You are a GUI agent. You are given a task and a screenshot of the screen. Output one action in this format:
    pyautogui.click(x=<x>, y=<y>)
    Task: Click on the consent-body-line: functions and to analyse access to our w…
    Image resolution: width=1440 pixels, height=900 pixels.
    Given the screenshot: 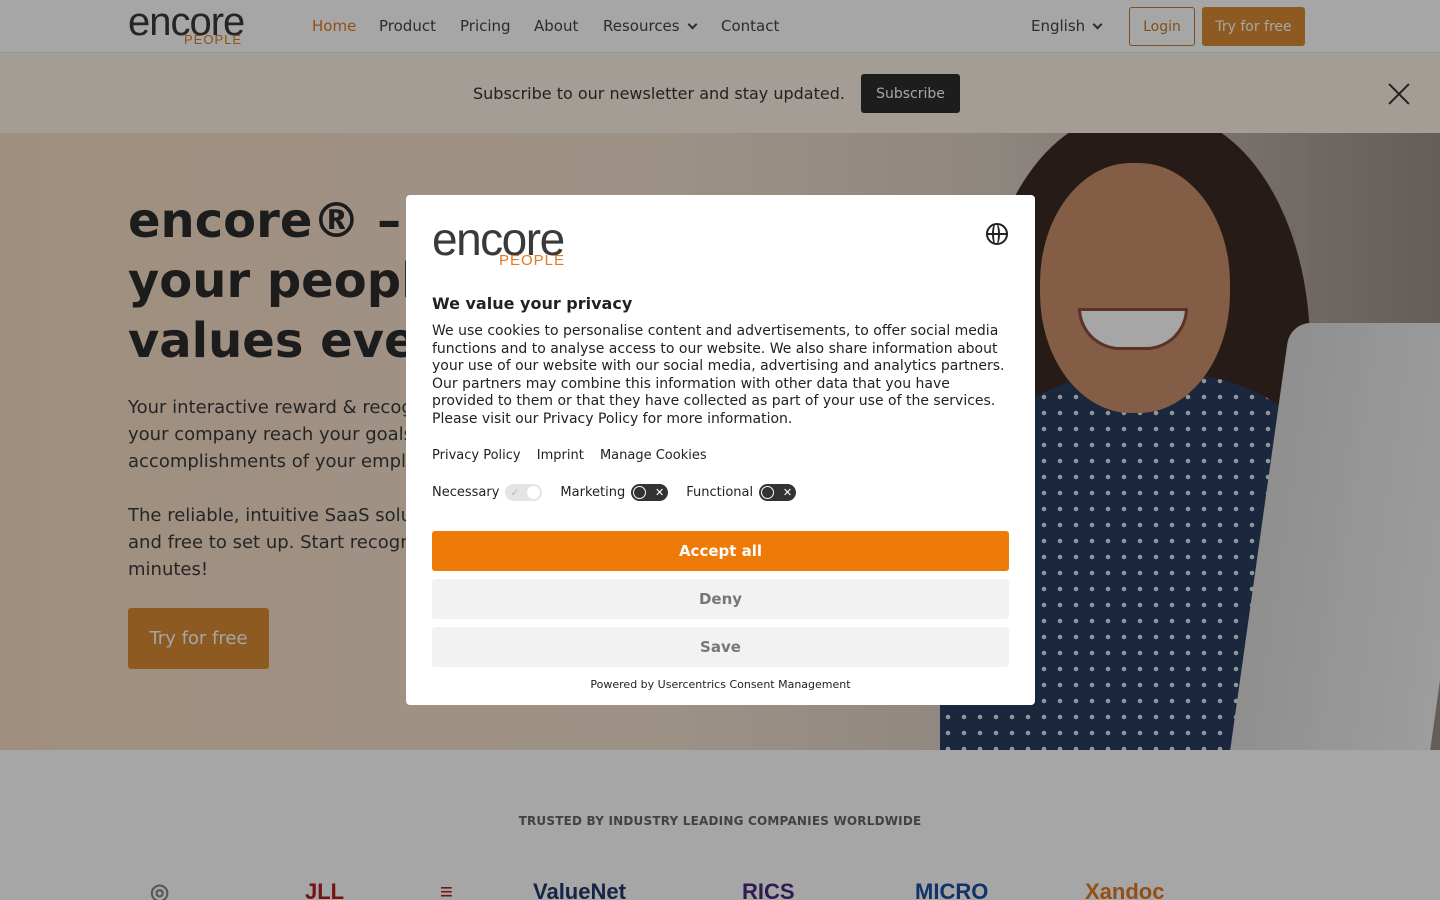 What is the action you would take?
    pyautogui.click(x=715, y=348)
    